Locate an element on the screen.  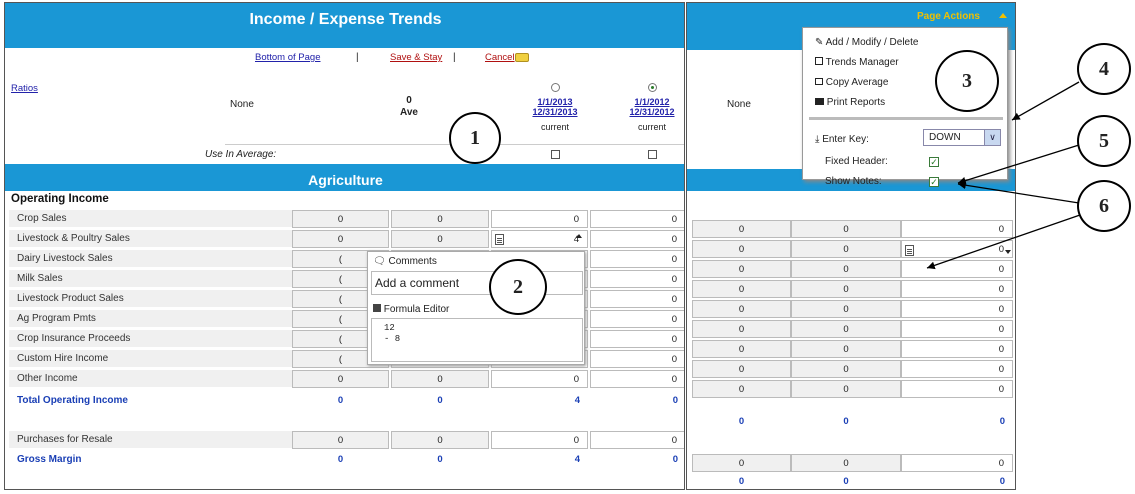
column-none-label: None is located at coordinates (739, 104).